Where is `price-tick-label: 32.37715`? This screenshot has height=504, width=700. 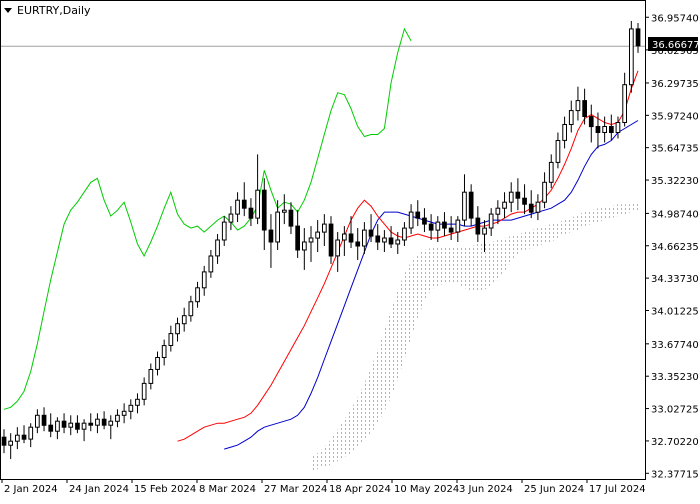 price-tick-label: 32.37715 is located at coordinates (675, 474).